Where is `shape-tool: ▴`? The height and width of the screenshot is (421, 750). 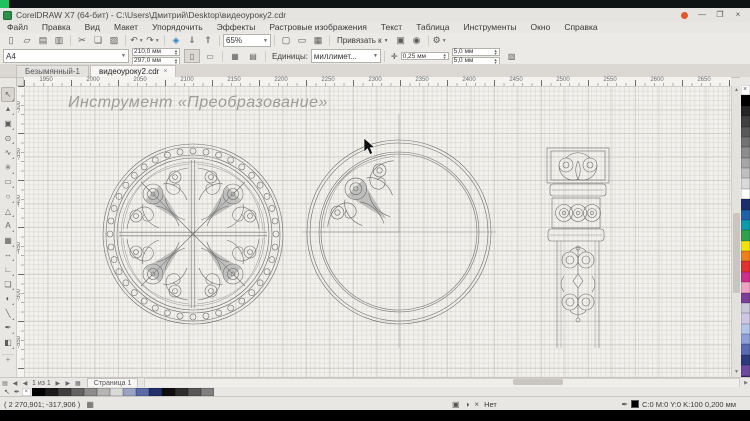 shape-tool: ▴ is located at coordinates (8, 109).